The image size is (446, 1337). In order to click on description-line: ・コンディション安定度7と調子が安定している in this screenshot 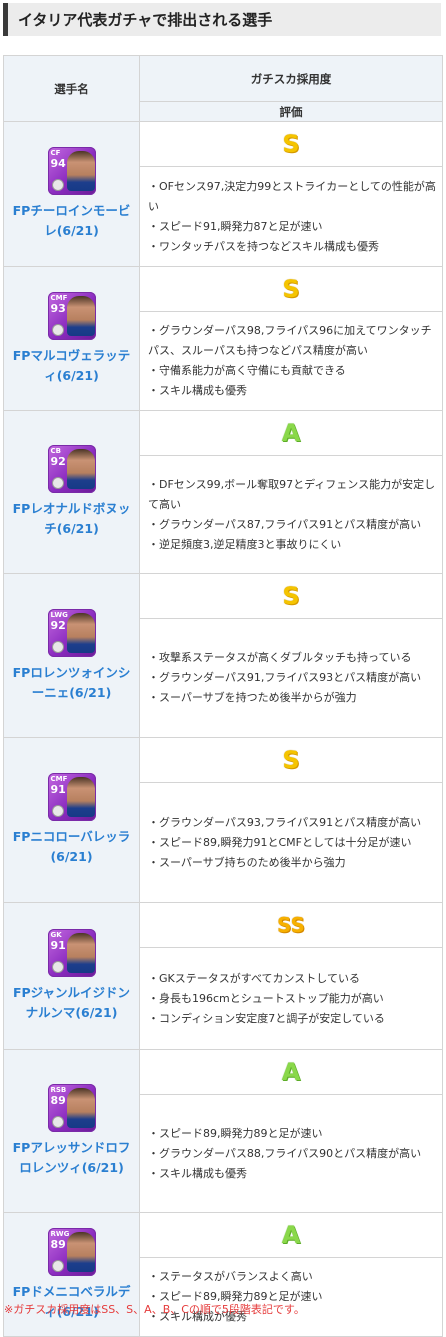, I will do `click(266, 1018)`.